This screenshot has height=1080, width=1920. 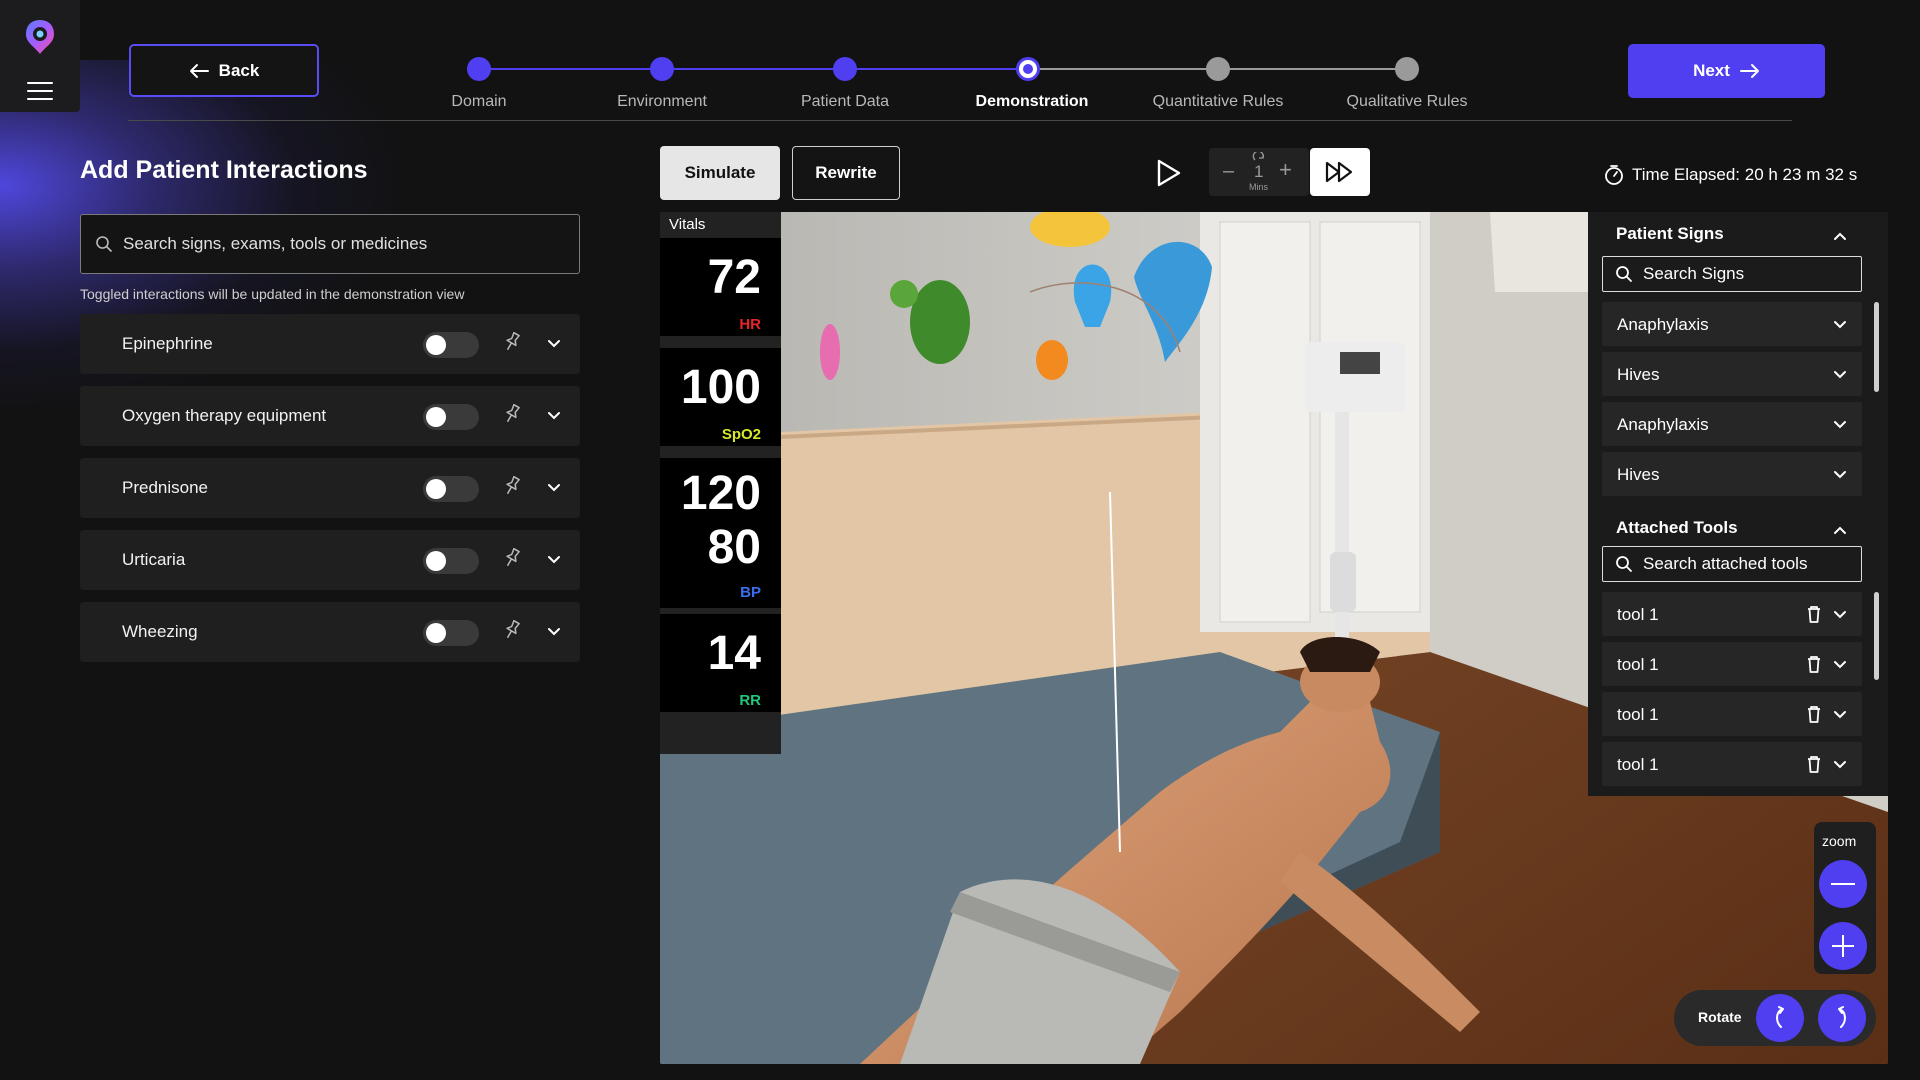 What do you see at coordinates (1407, 69) in the screenshot?
I see `step-dot-qualitative-rules` at bounding box center [1407, 69].